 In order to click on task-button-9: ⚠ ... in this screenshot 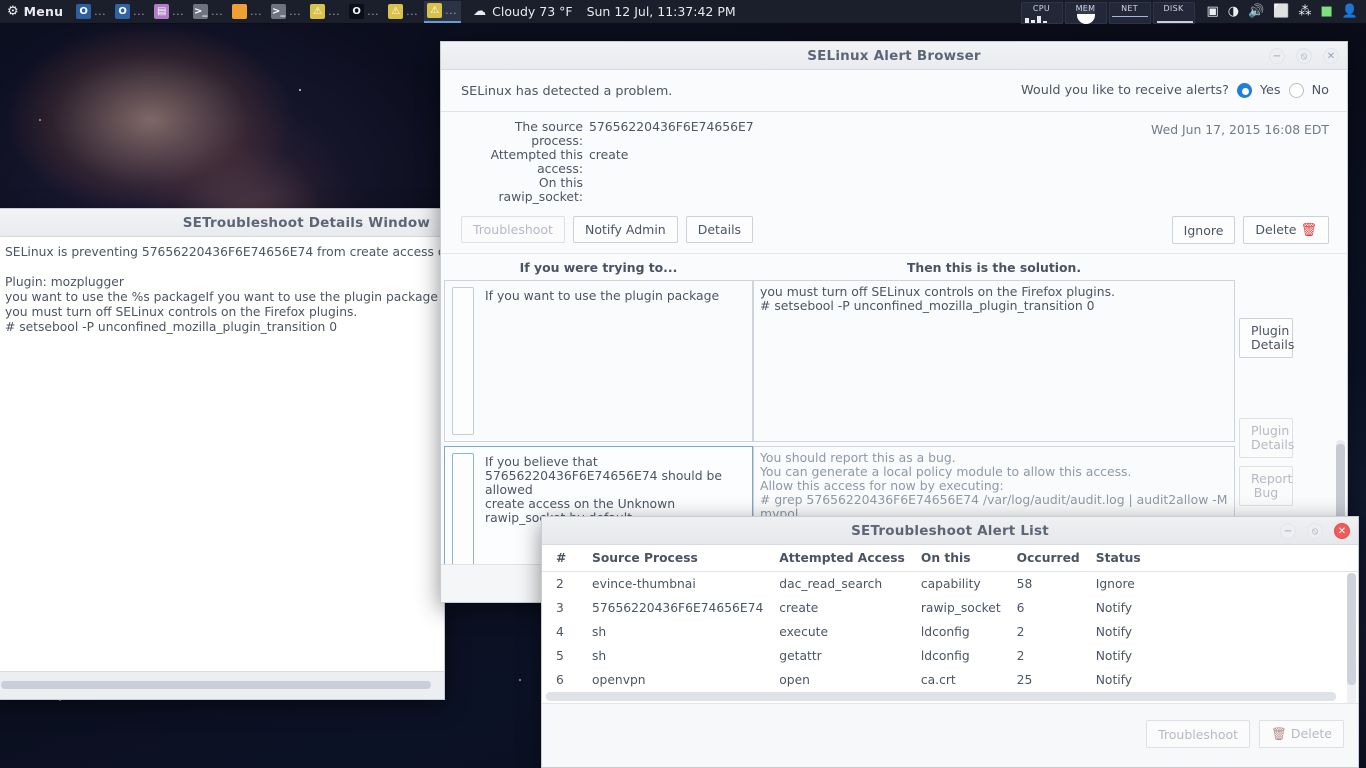, I will do `click(403, 12)`.